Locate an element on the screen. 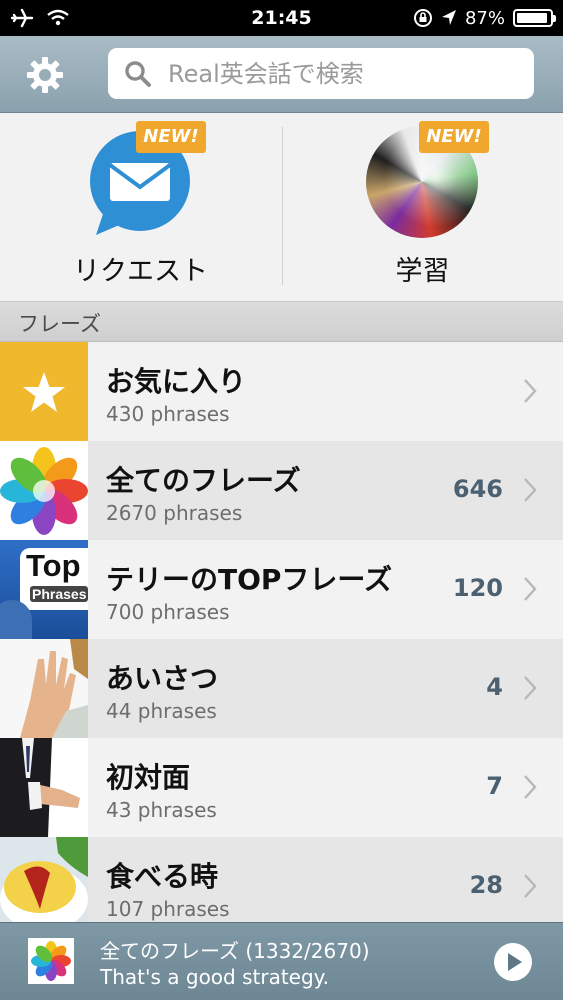 The height and width of the screenshot is (1000, 563). list-item-subtitle: 700 phrases is located at coordinates (168, 612).